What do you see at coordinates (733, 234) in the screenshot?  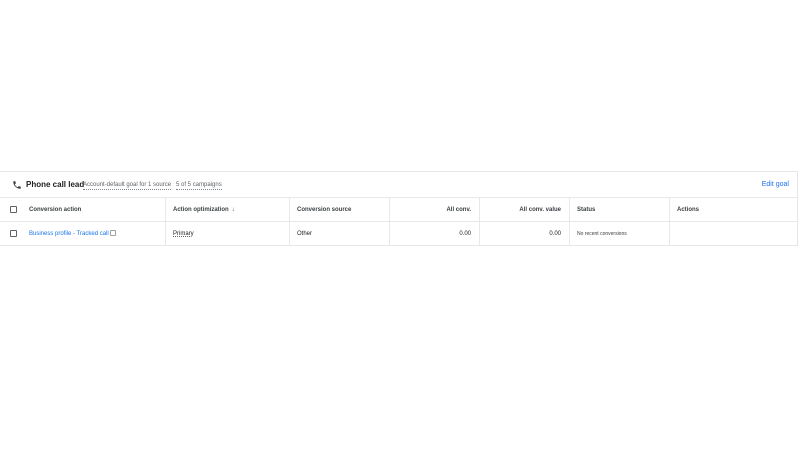 I see `actions-cell` at bounding box center [733, 234].